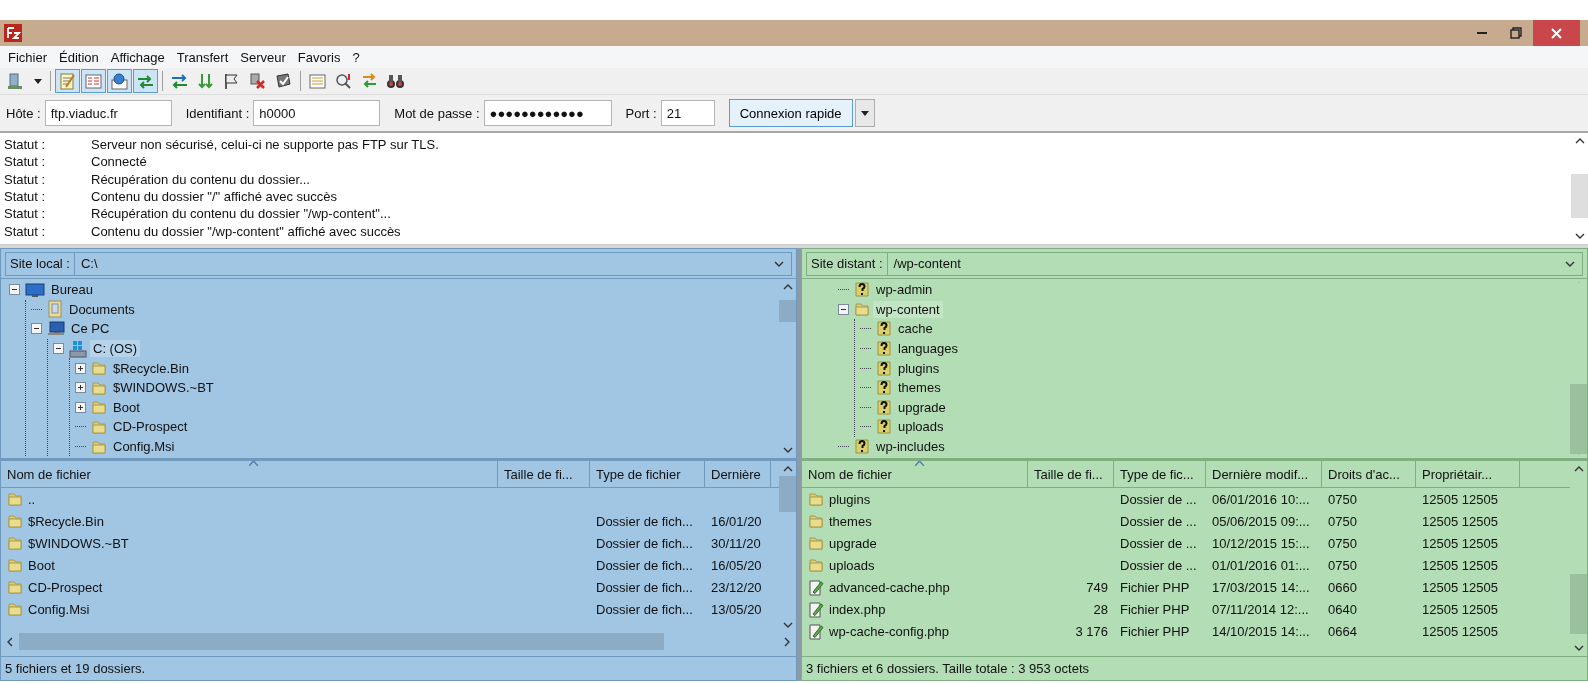  What do you see at coordinates (647, 474) in the screenshot?
I see `column-header: Type de fichier` at bounding box center [647, 474].